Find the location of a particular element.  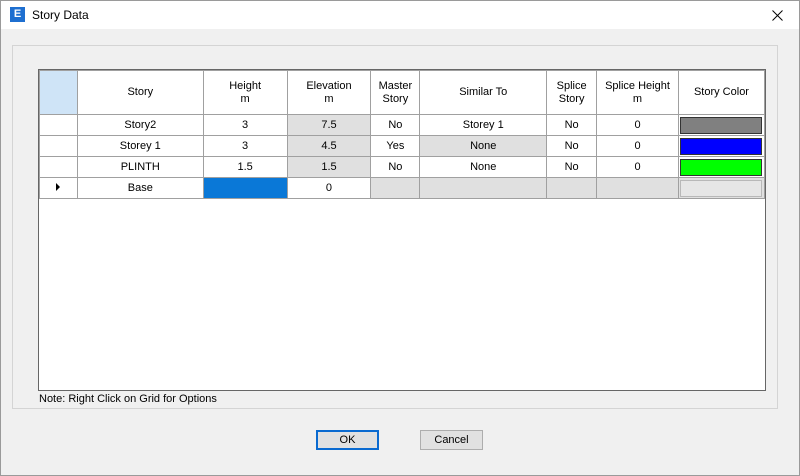

close-button is located at coordinates (777, 15).